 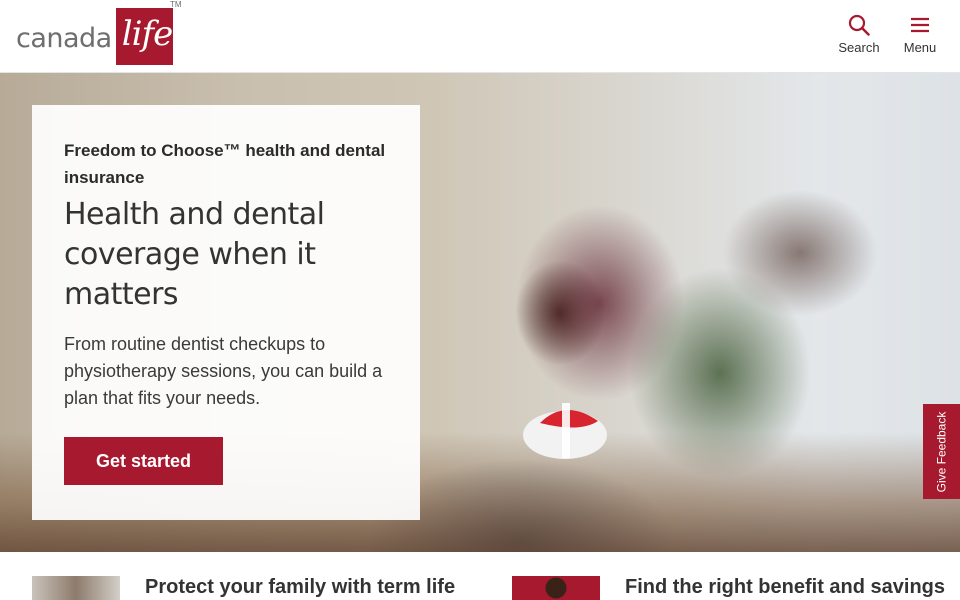 I want to click on gift-box-image, so click(x=565, y=431).